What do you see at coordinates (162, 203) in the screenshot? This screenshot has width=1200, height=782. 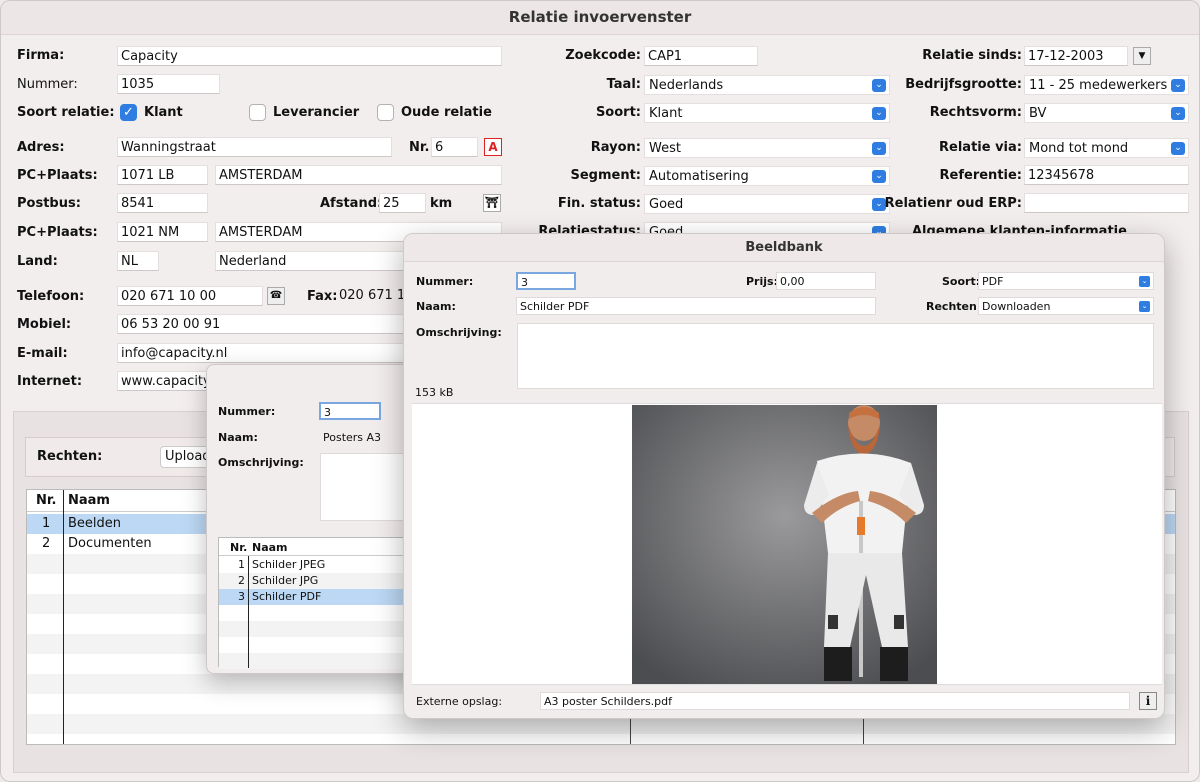 I see `postbus-field: 8541` at bounding box center [162, 203].